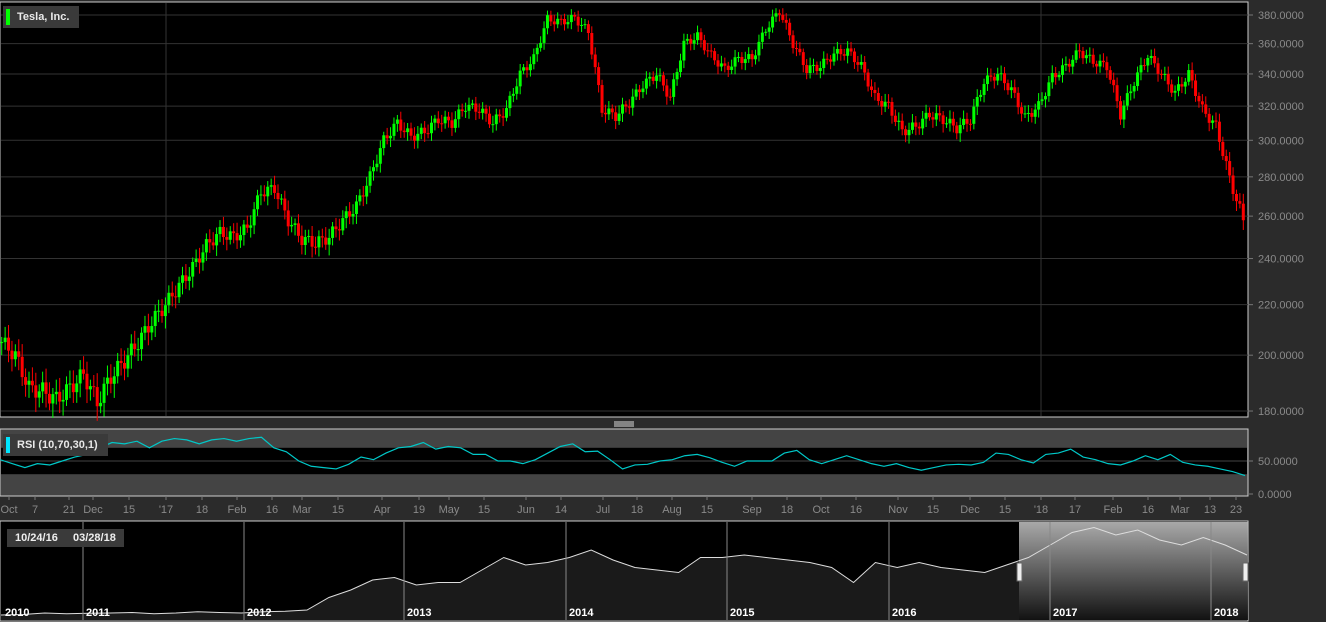 The image size is (1326, 622). Describe the element at coordinates (419, 510) in the screenshot. I see `x-tick-label: 19` at that location.